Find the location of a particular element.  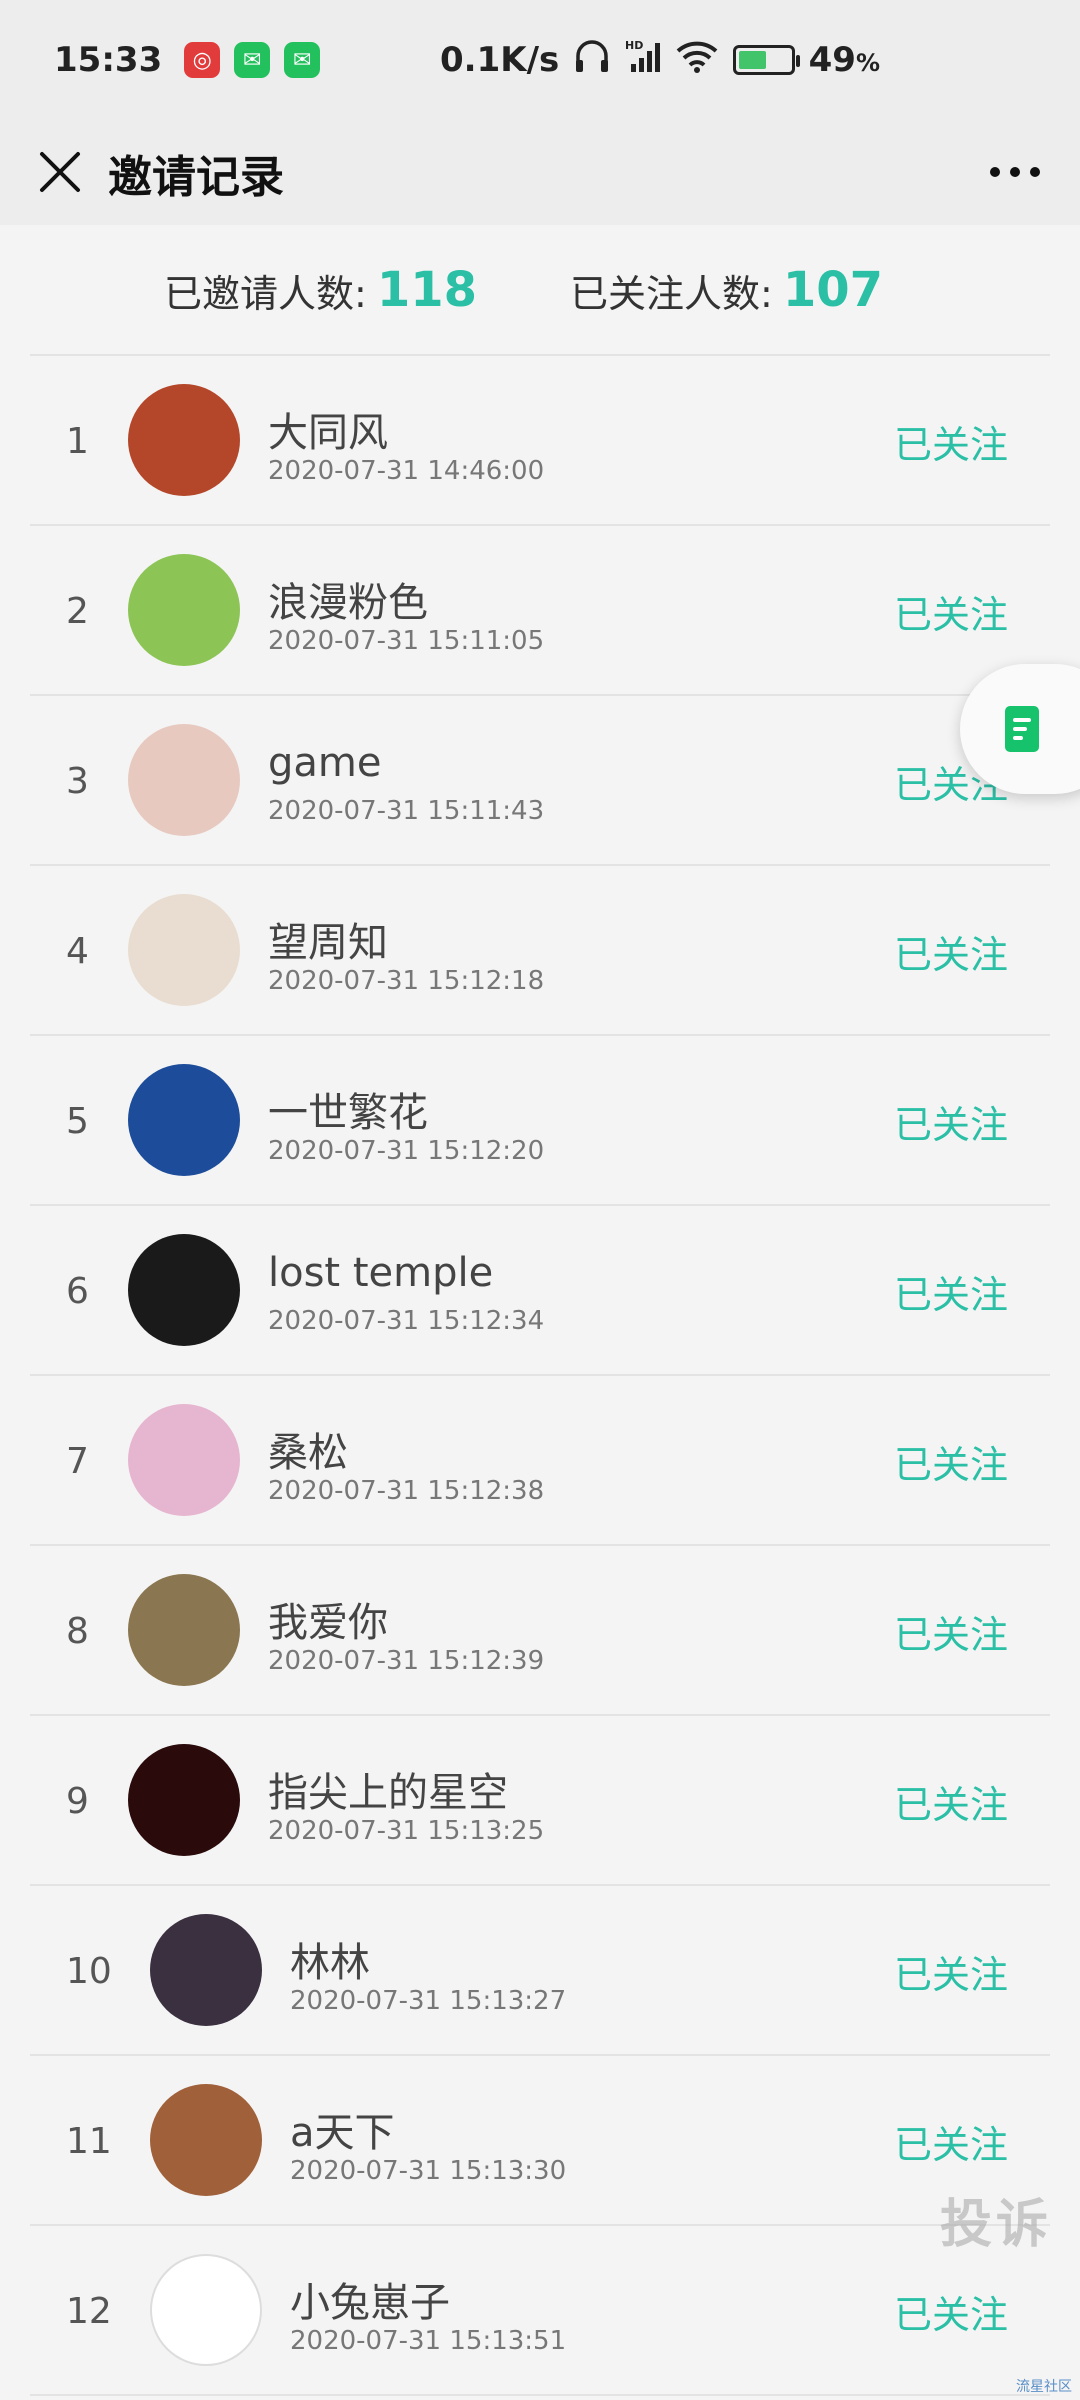

status-center: 0.1K/s HD is located at coordinates (553, 60).